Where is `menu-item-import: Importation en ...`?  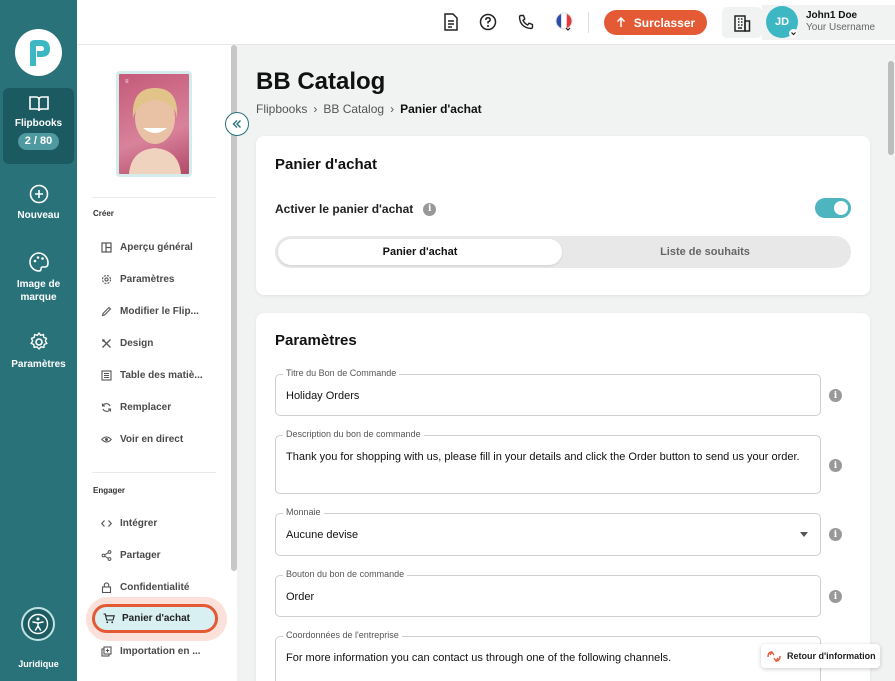 menu-item-import: Importation en ... is located at coordinates (151, 651).